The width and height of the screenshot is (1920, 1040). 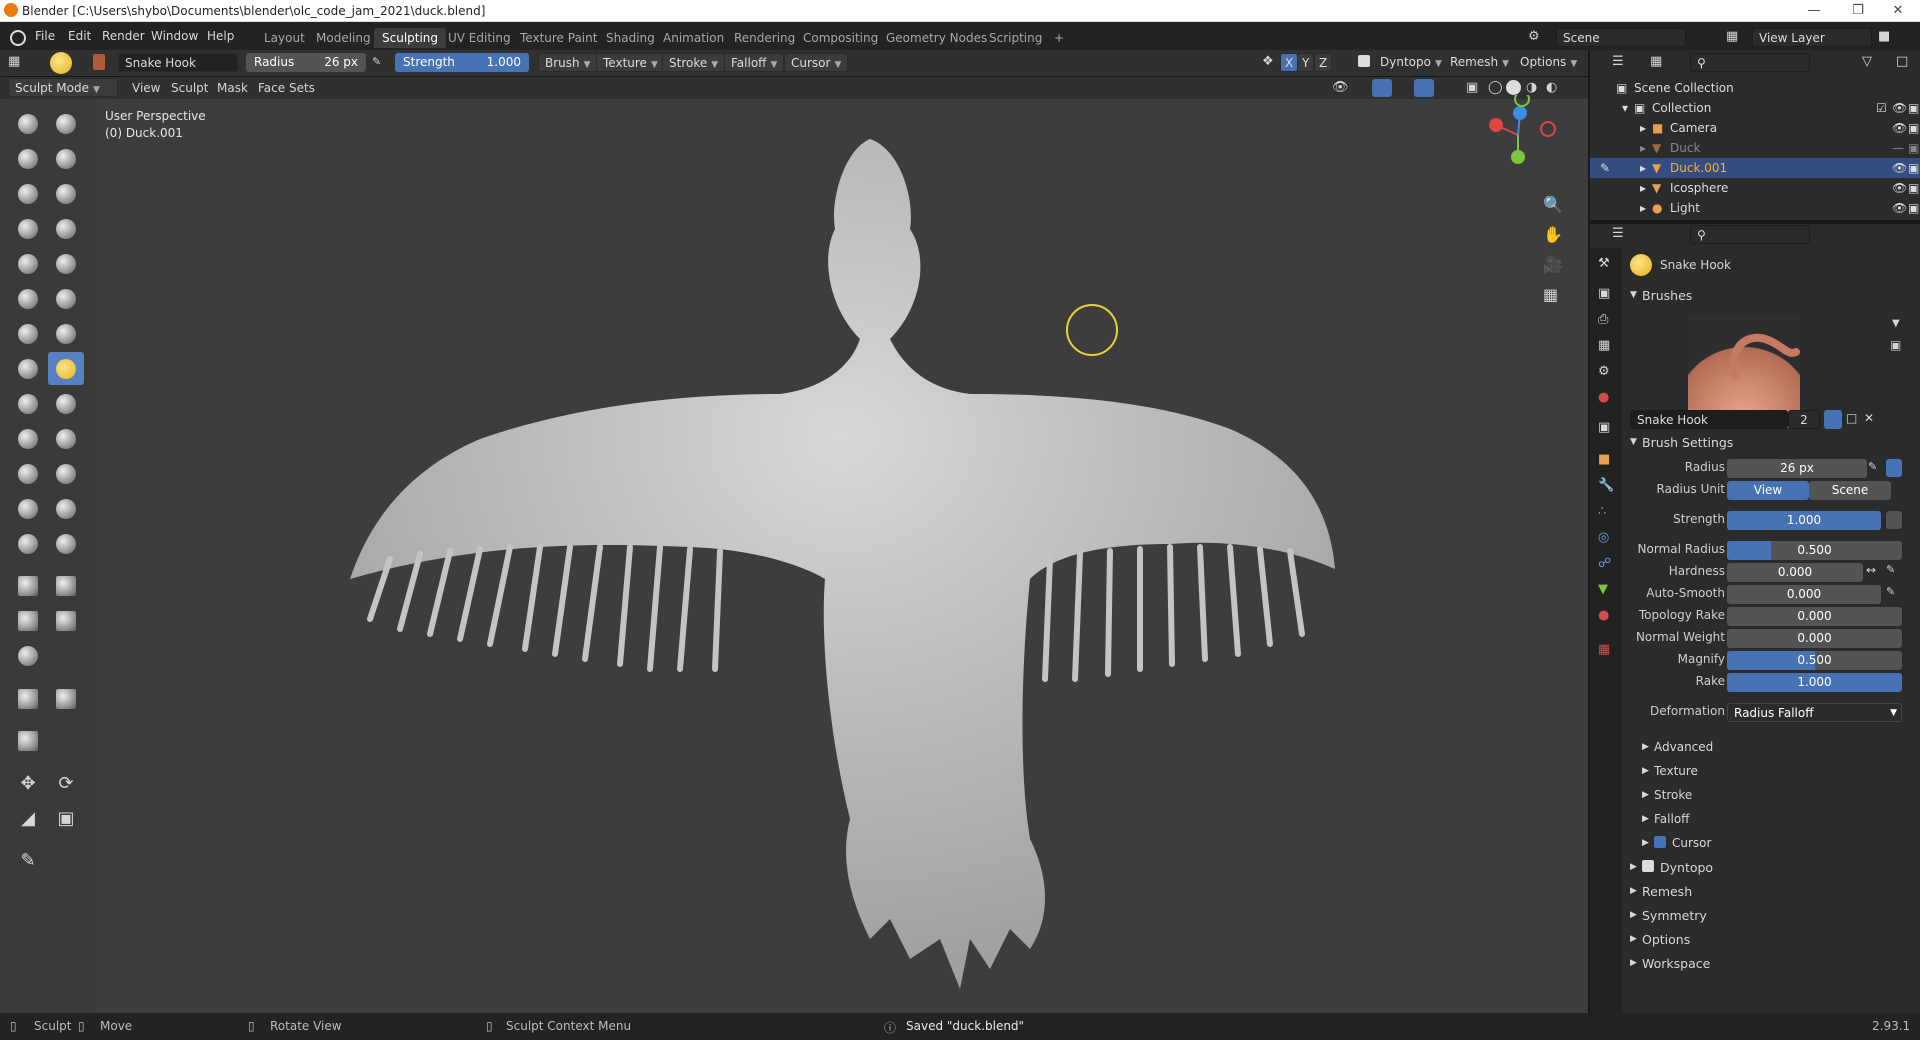 What do you see at coordinates (1814, 682) in the screenshot?
I see `rake-field: 1.000` at bounding box center [1814, 682].